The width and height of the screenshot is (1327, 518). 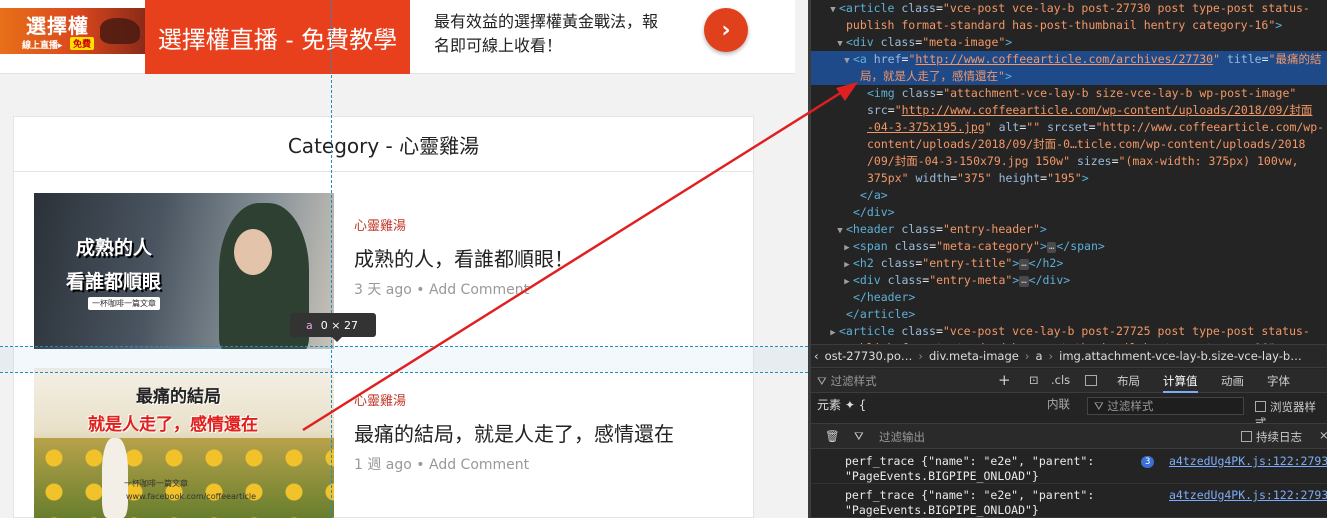 I want to click on entry-meta: 3 天 ago • Add Comment, so click(x=441, y=289).